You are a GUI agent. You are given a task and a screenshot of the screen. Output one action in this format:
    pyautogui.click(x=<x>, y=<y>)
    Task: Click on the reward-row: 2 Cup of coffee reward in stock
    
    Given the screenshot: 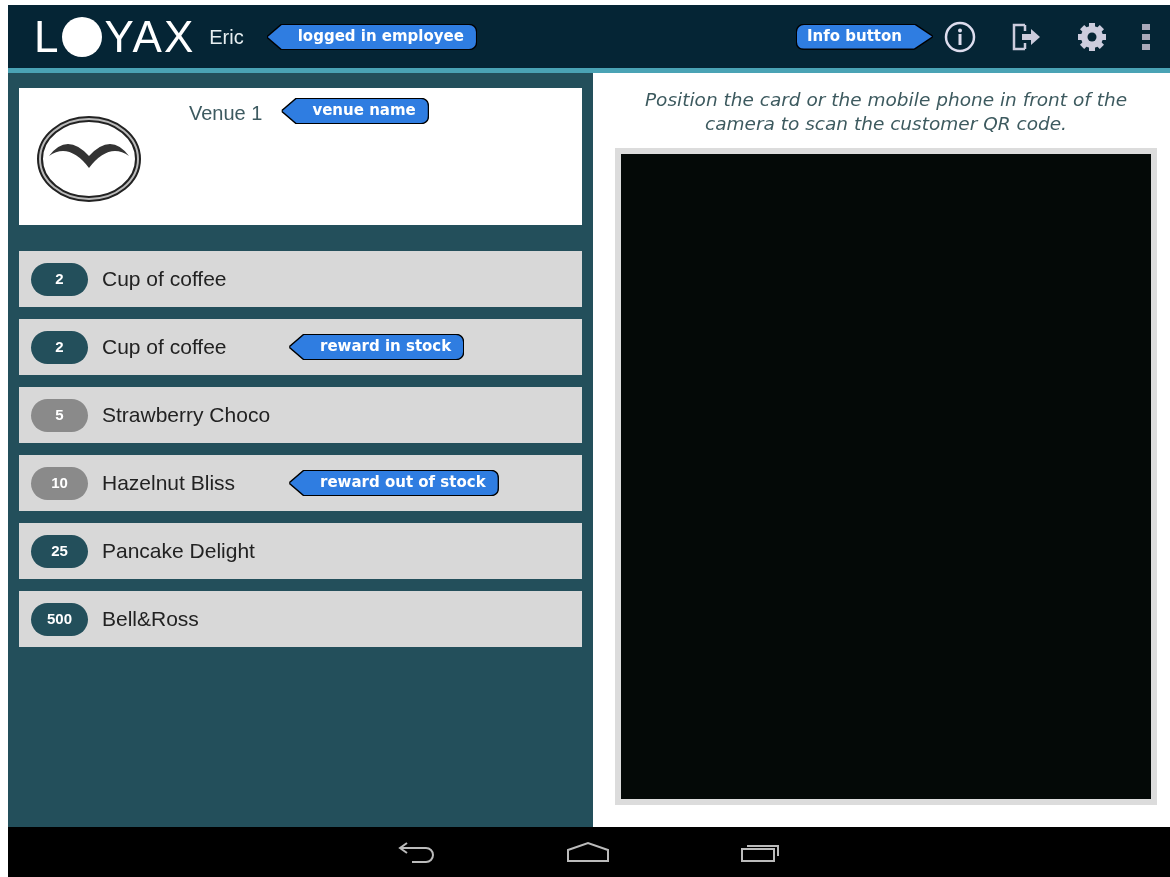 What is the action you would take?
    pyautogui.click(x=300, y=347)
    